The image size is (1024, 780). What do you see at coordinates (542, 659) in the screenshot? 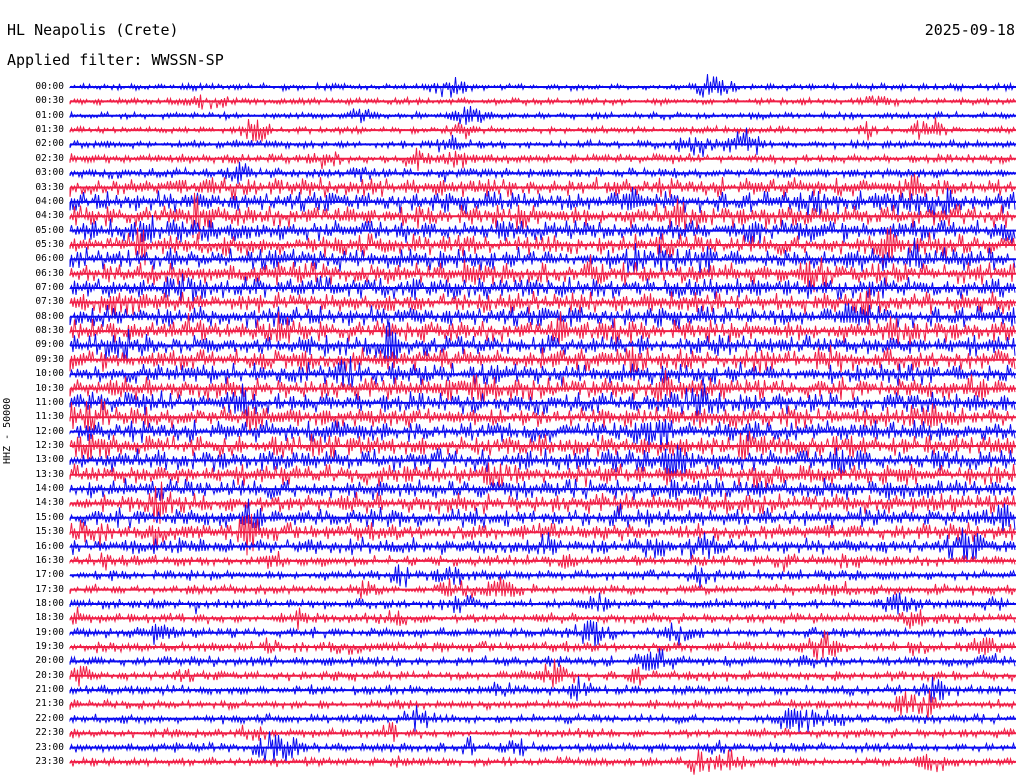
I see `seismic-trace-2000` at bounding box center [542, 659].